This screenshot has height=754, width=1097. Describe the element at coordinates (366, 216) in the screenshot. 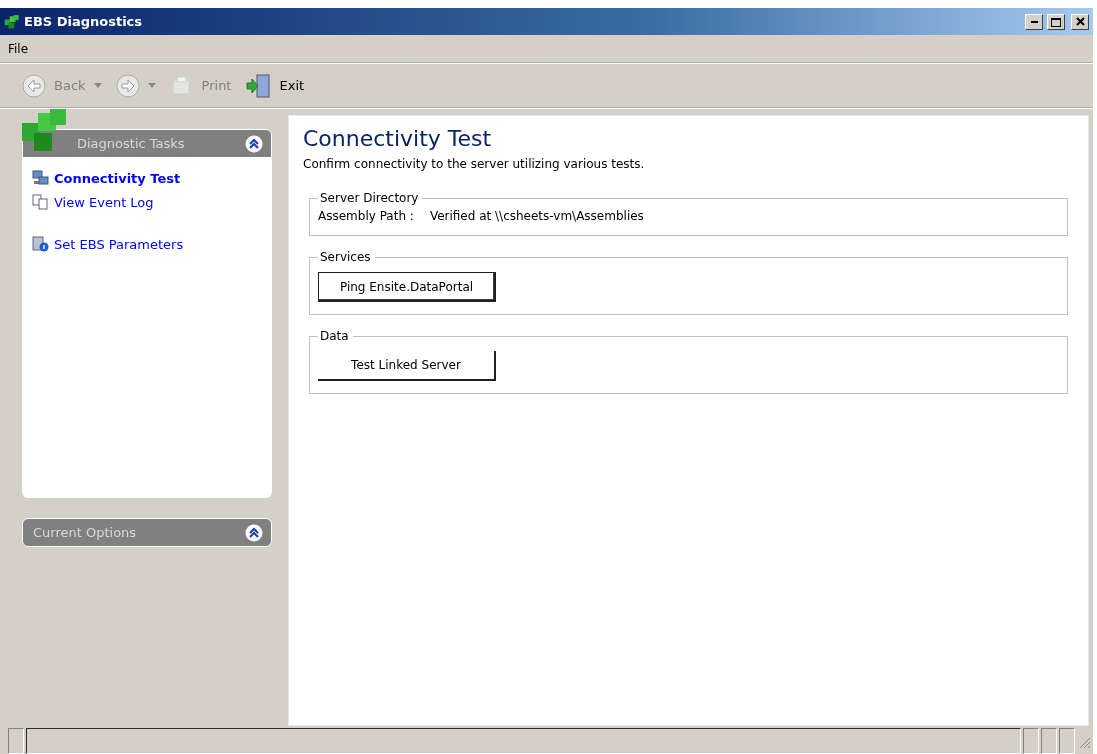

I see `field-label: Assembly Path :` at that location.